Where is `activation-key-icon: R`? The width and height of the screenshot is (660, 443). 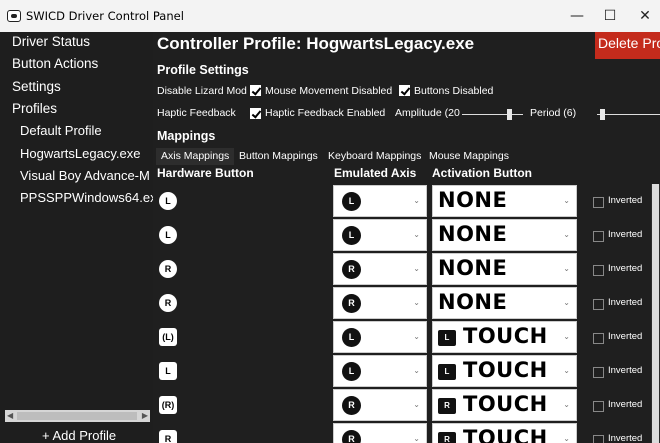 activation-key-icon: R is located at coordinates (447, 406).